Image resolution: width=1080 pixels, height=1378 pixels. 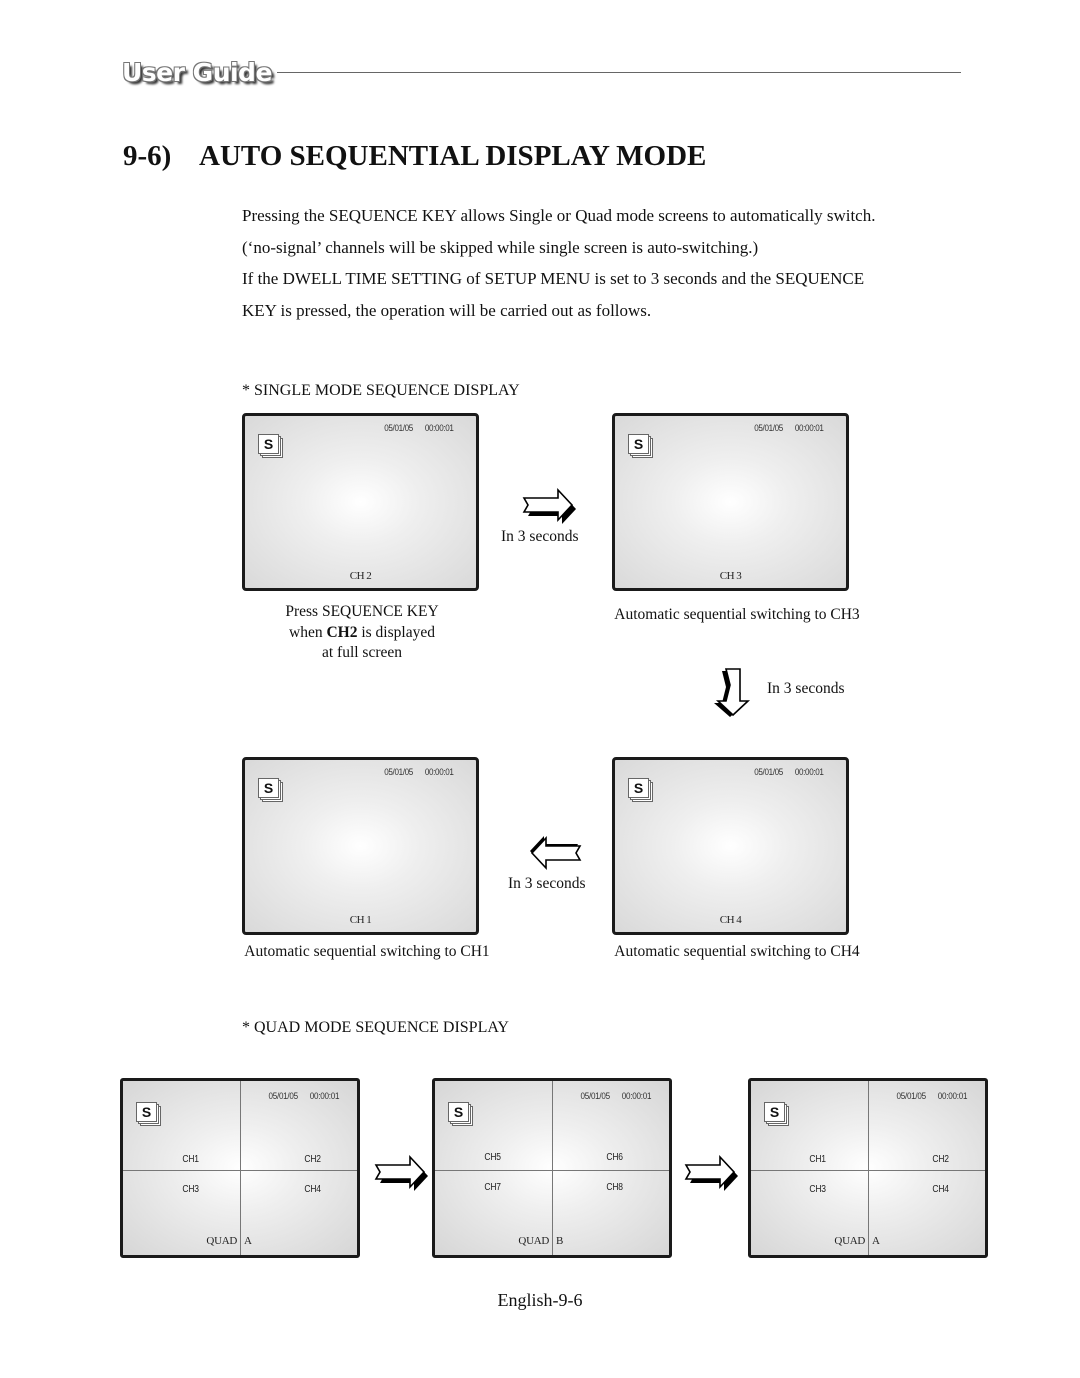 What do you see at coordinates (730, 576) in the screenshot?
I see `channel-label: CH 3` at bounding box center [730, 576].